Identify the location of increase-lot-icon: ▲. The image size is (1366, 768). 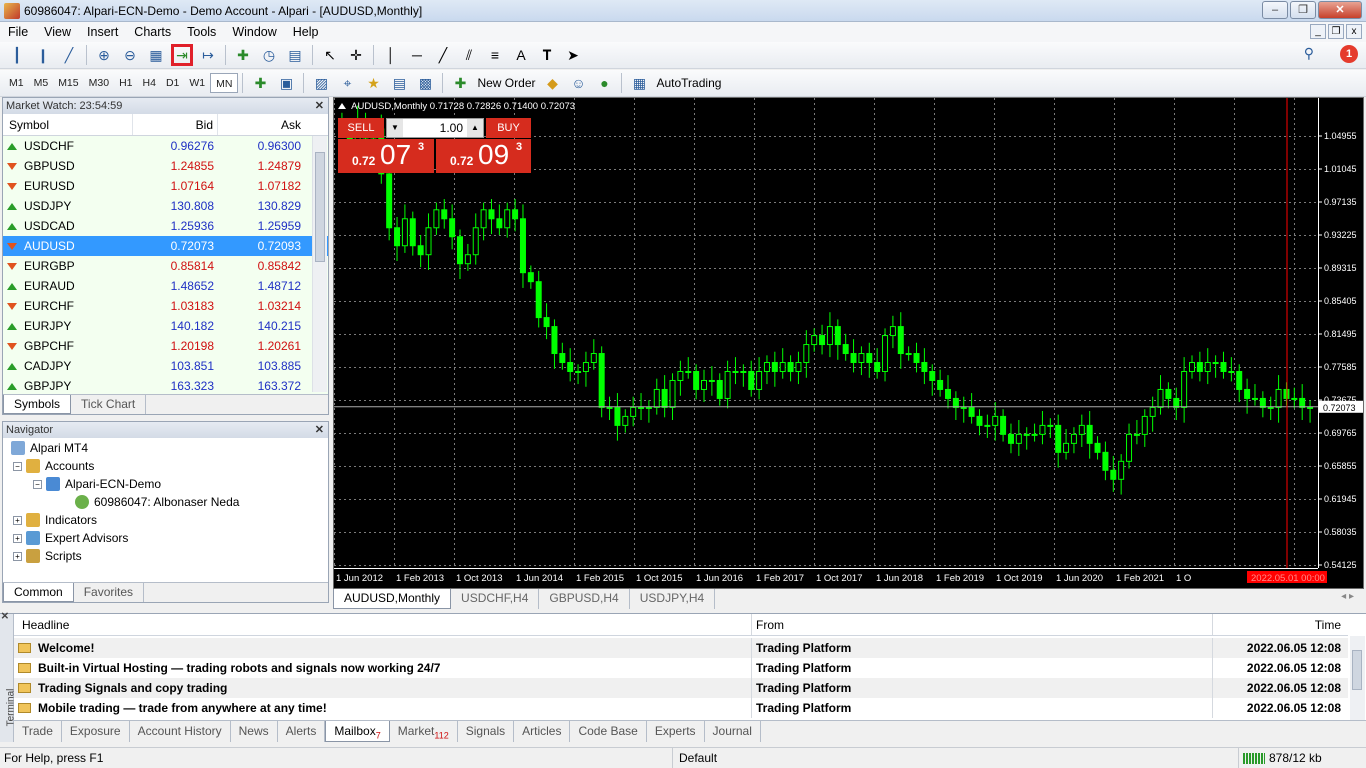
(475, 128).